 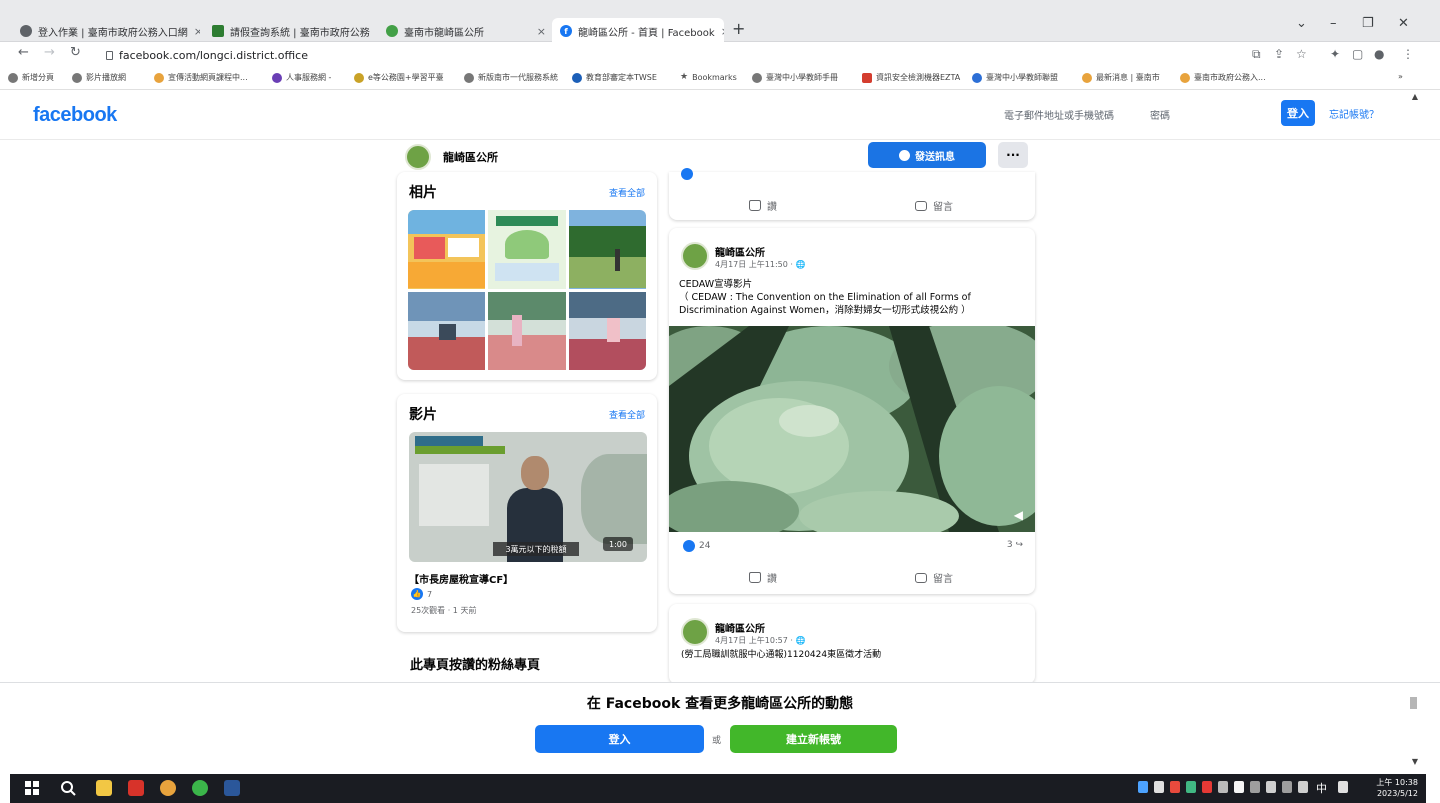 What do you see at coordinates (31, 77) in the screenshot?
I see `bookmark-item: 新增分頁` at bounding box center [31, 77].